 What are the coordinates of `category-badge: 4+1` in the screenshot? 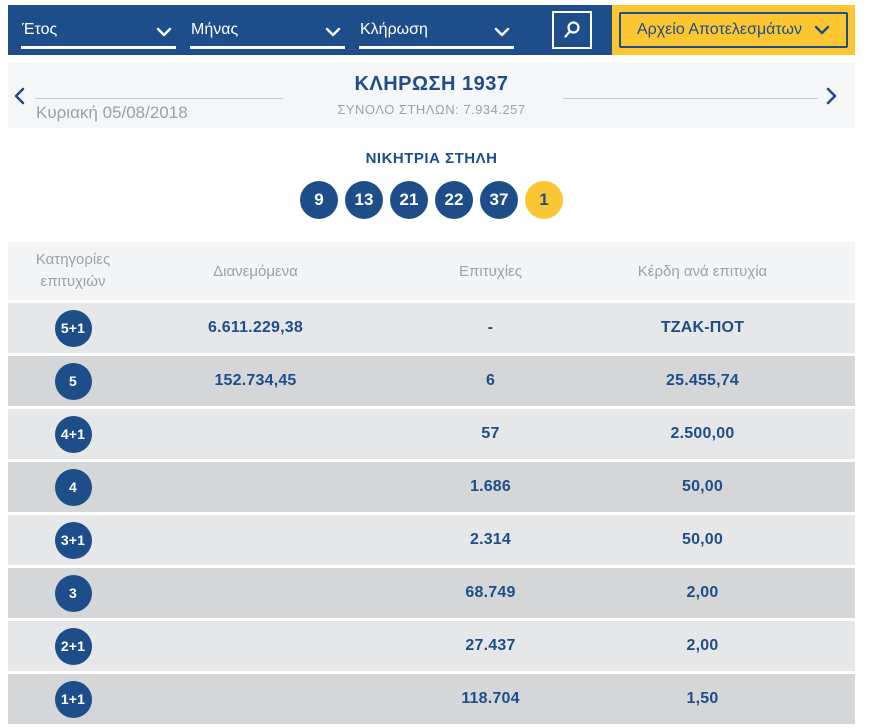 It's located at (73, 434).